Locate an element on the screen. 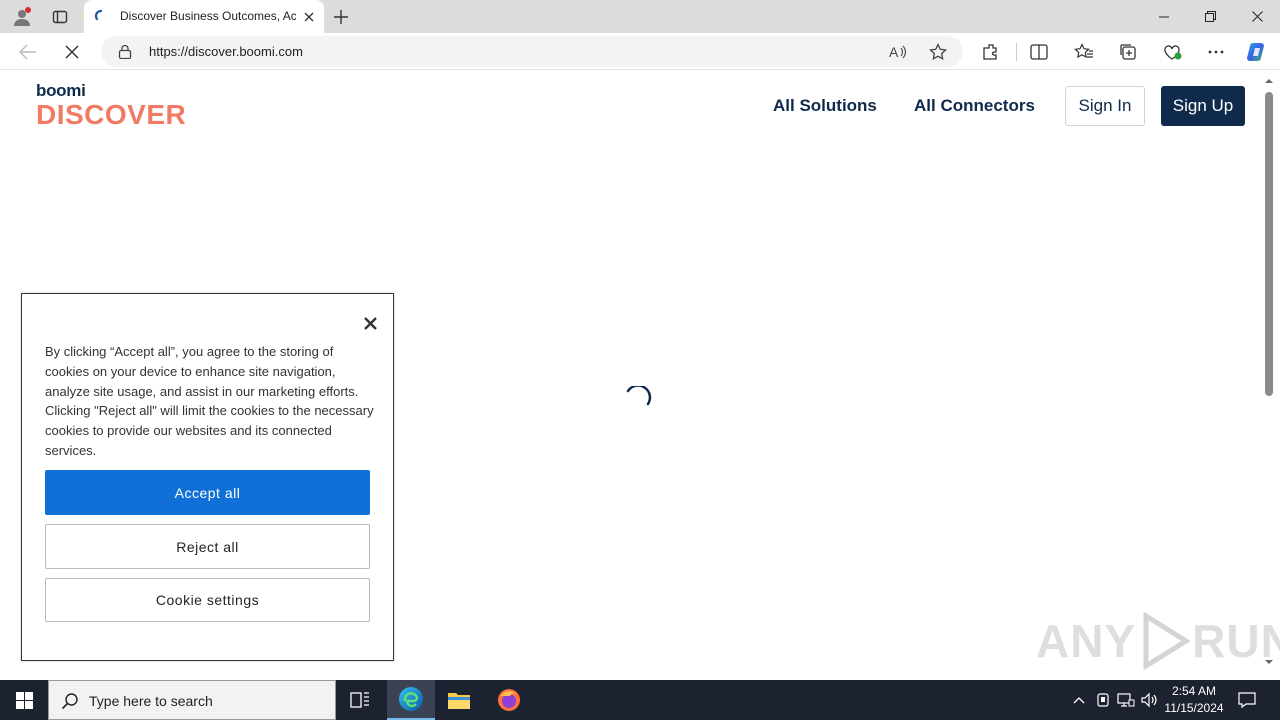 This screenshot has height=720, width=1280. browser-toolbar: https://discover.boomi.com A is located at coordinates (640, 51).